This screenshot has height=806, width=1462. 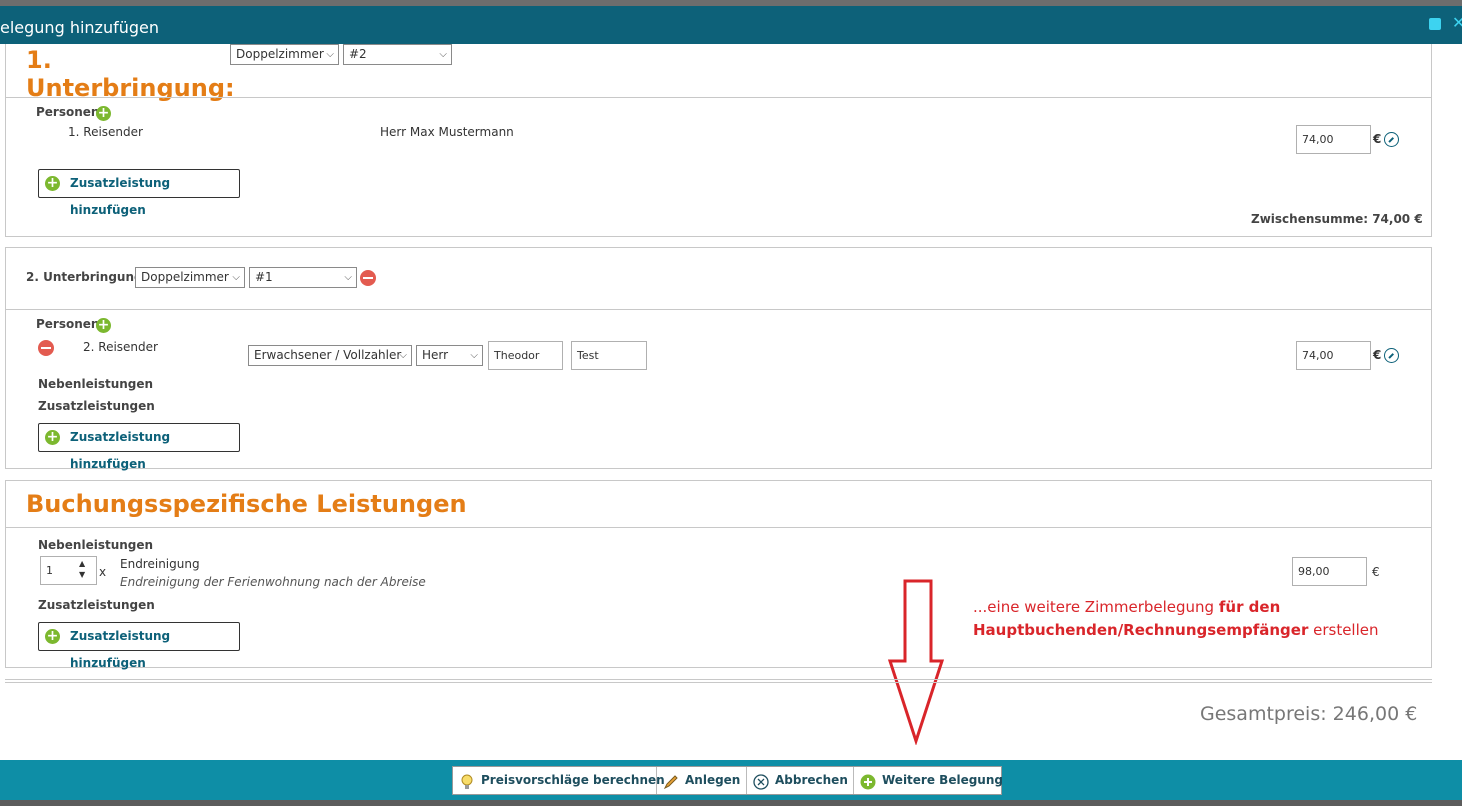 I want to click on more-booking-button: Weitere Belegung, so click(x=928, y=780).